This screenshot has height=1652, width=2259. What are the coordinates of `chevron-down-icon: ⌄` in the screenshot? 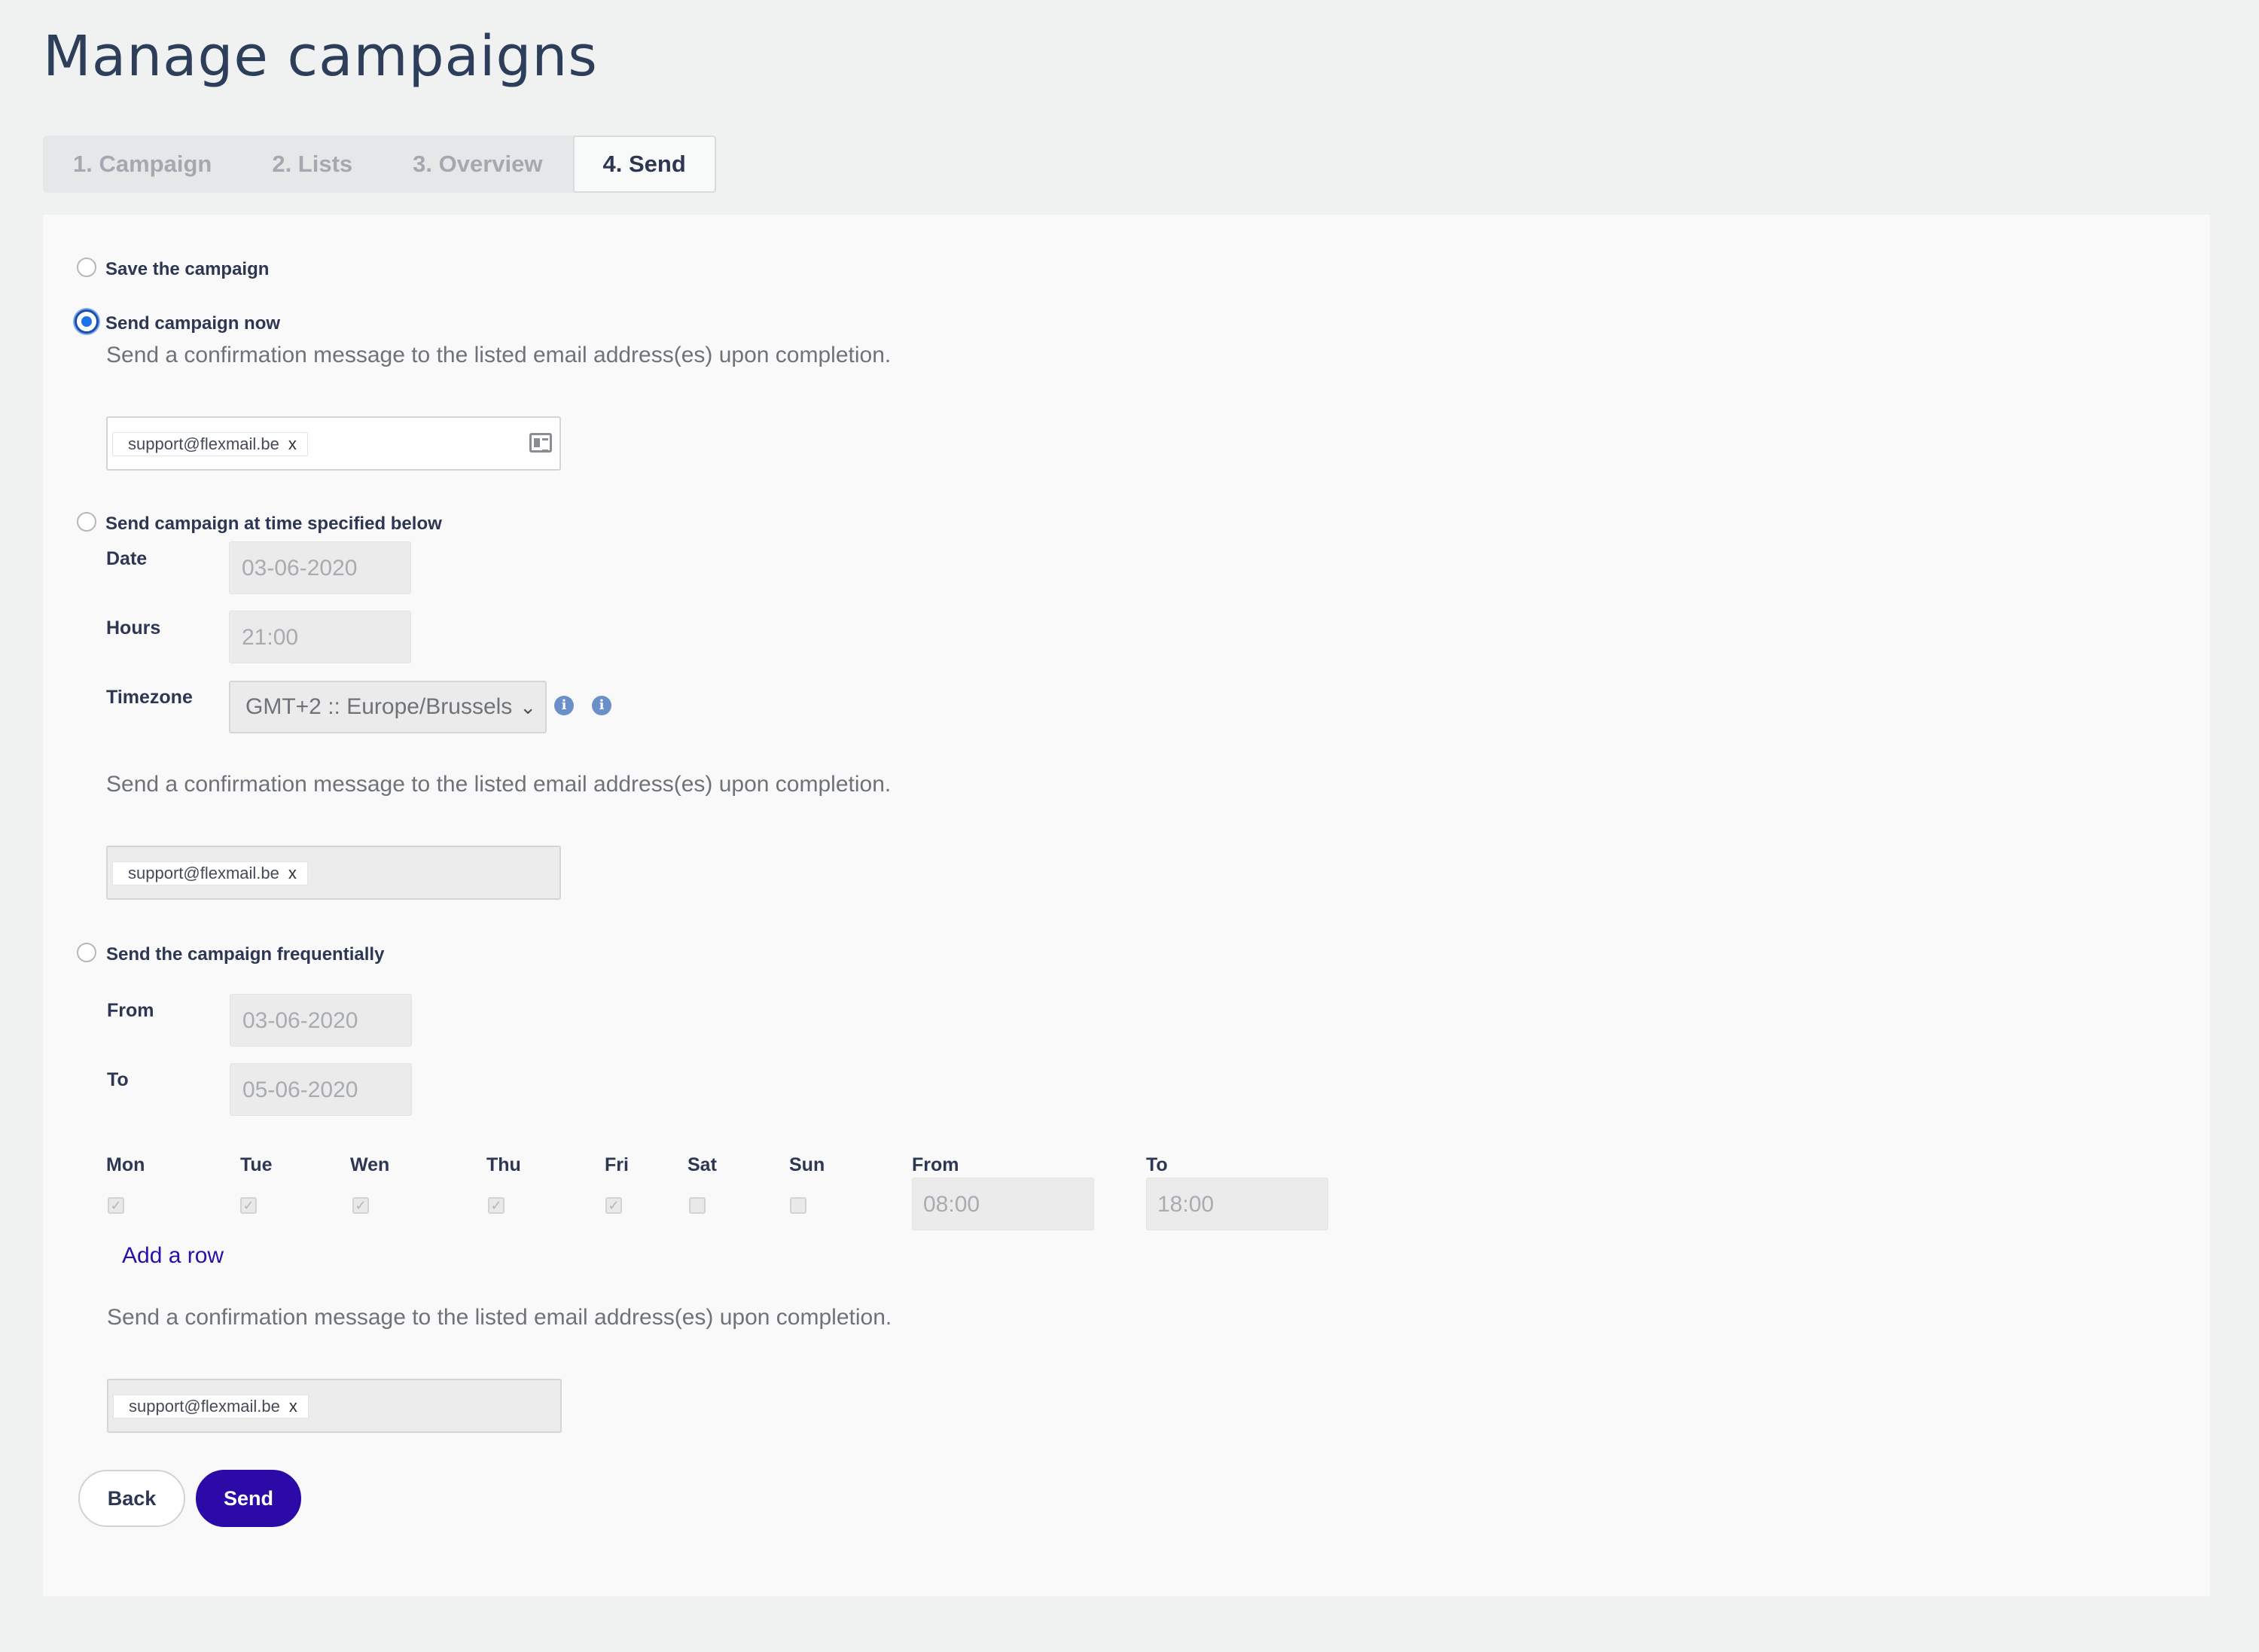 It's located at (528, 707).